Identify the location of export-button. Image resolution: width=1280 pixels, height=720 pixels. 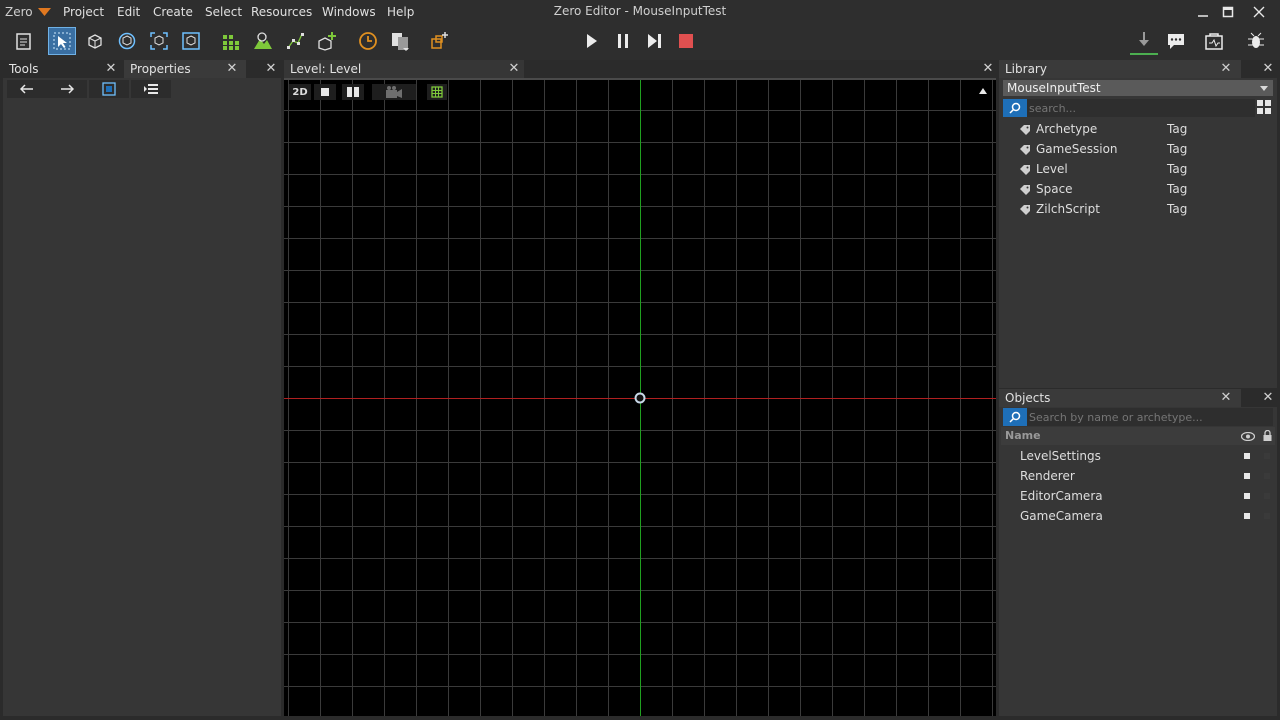
(1214, 41).